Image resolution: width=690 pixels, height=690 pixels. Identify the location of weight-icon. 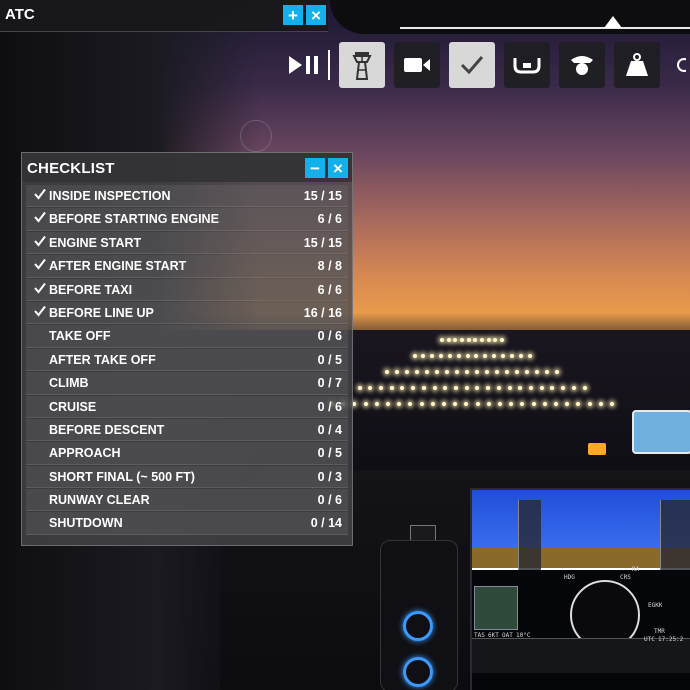
(637, 64).